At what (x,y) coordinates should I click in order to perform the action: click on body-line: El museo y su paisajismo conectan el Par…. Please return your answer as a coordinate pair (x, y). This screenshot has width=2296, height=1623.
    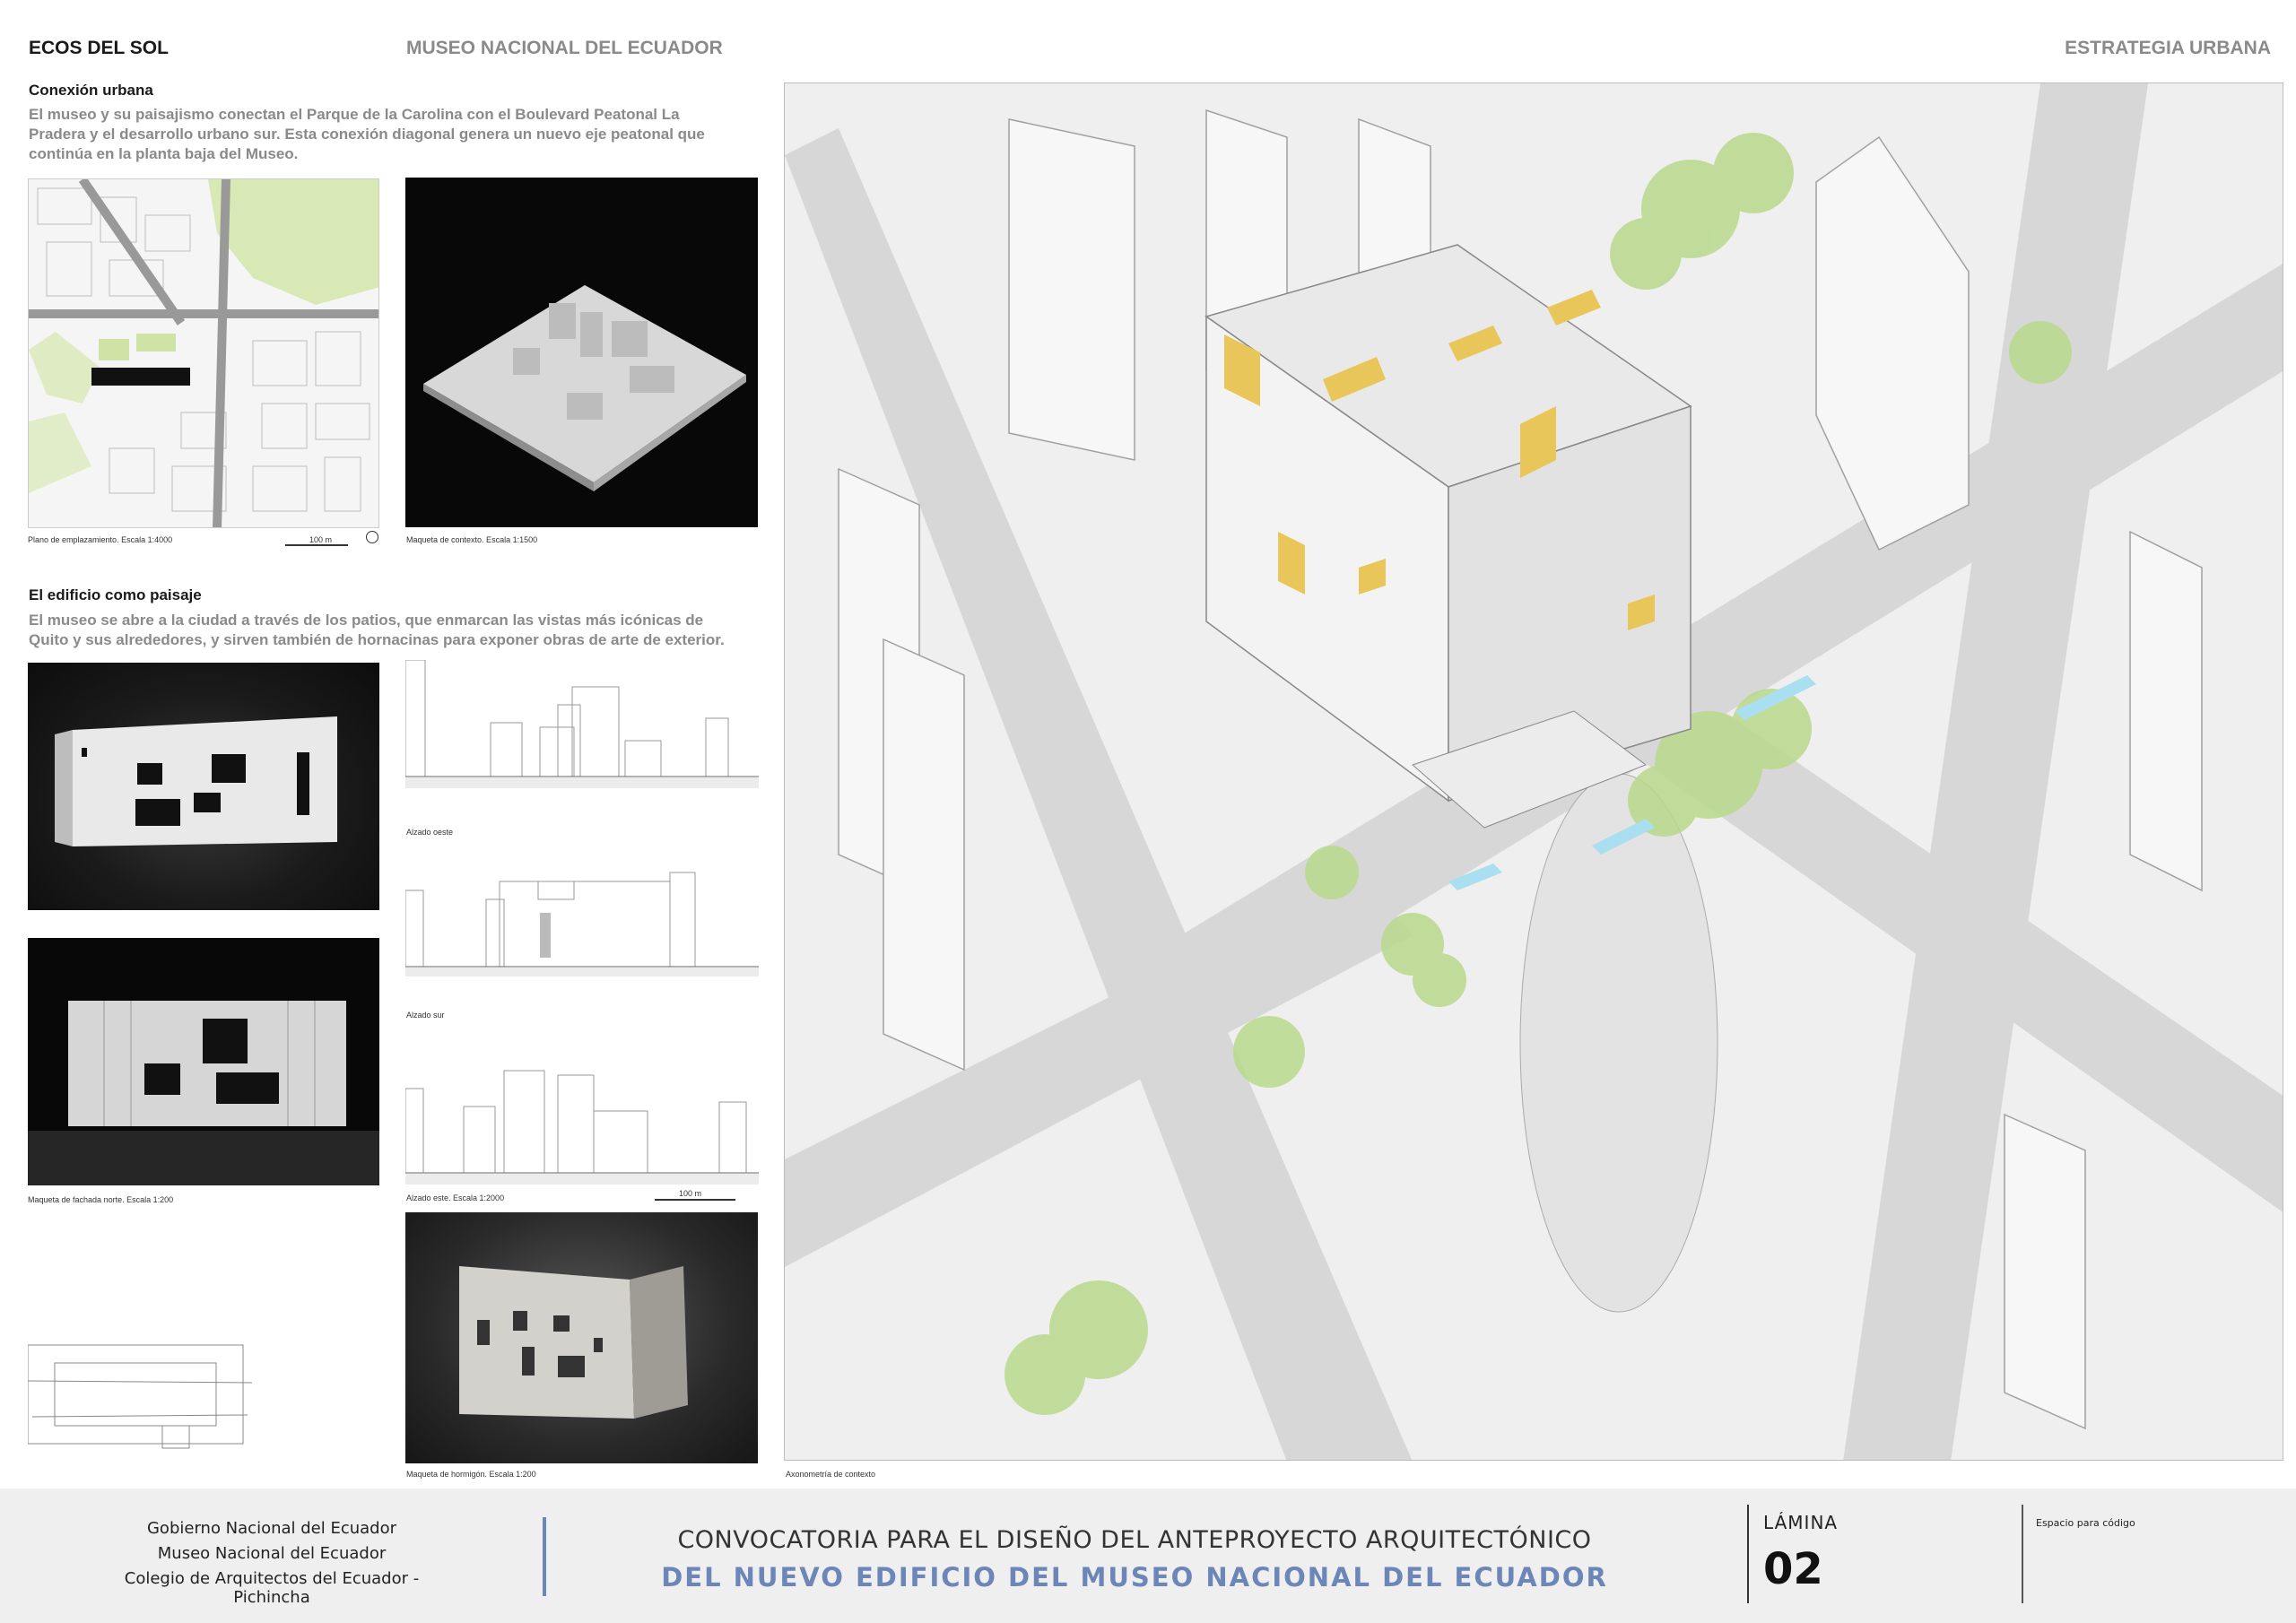
    Looking at the image, I should click on (354, 114).